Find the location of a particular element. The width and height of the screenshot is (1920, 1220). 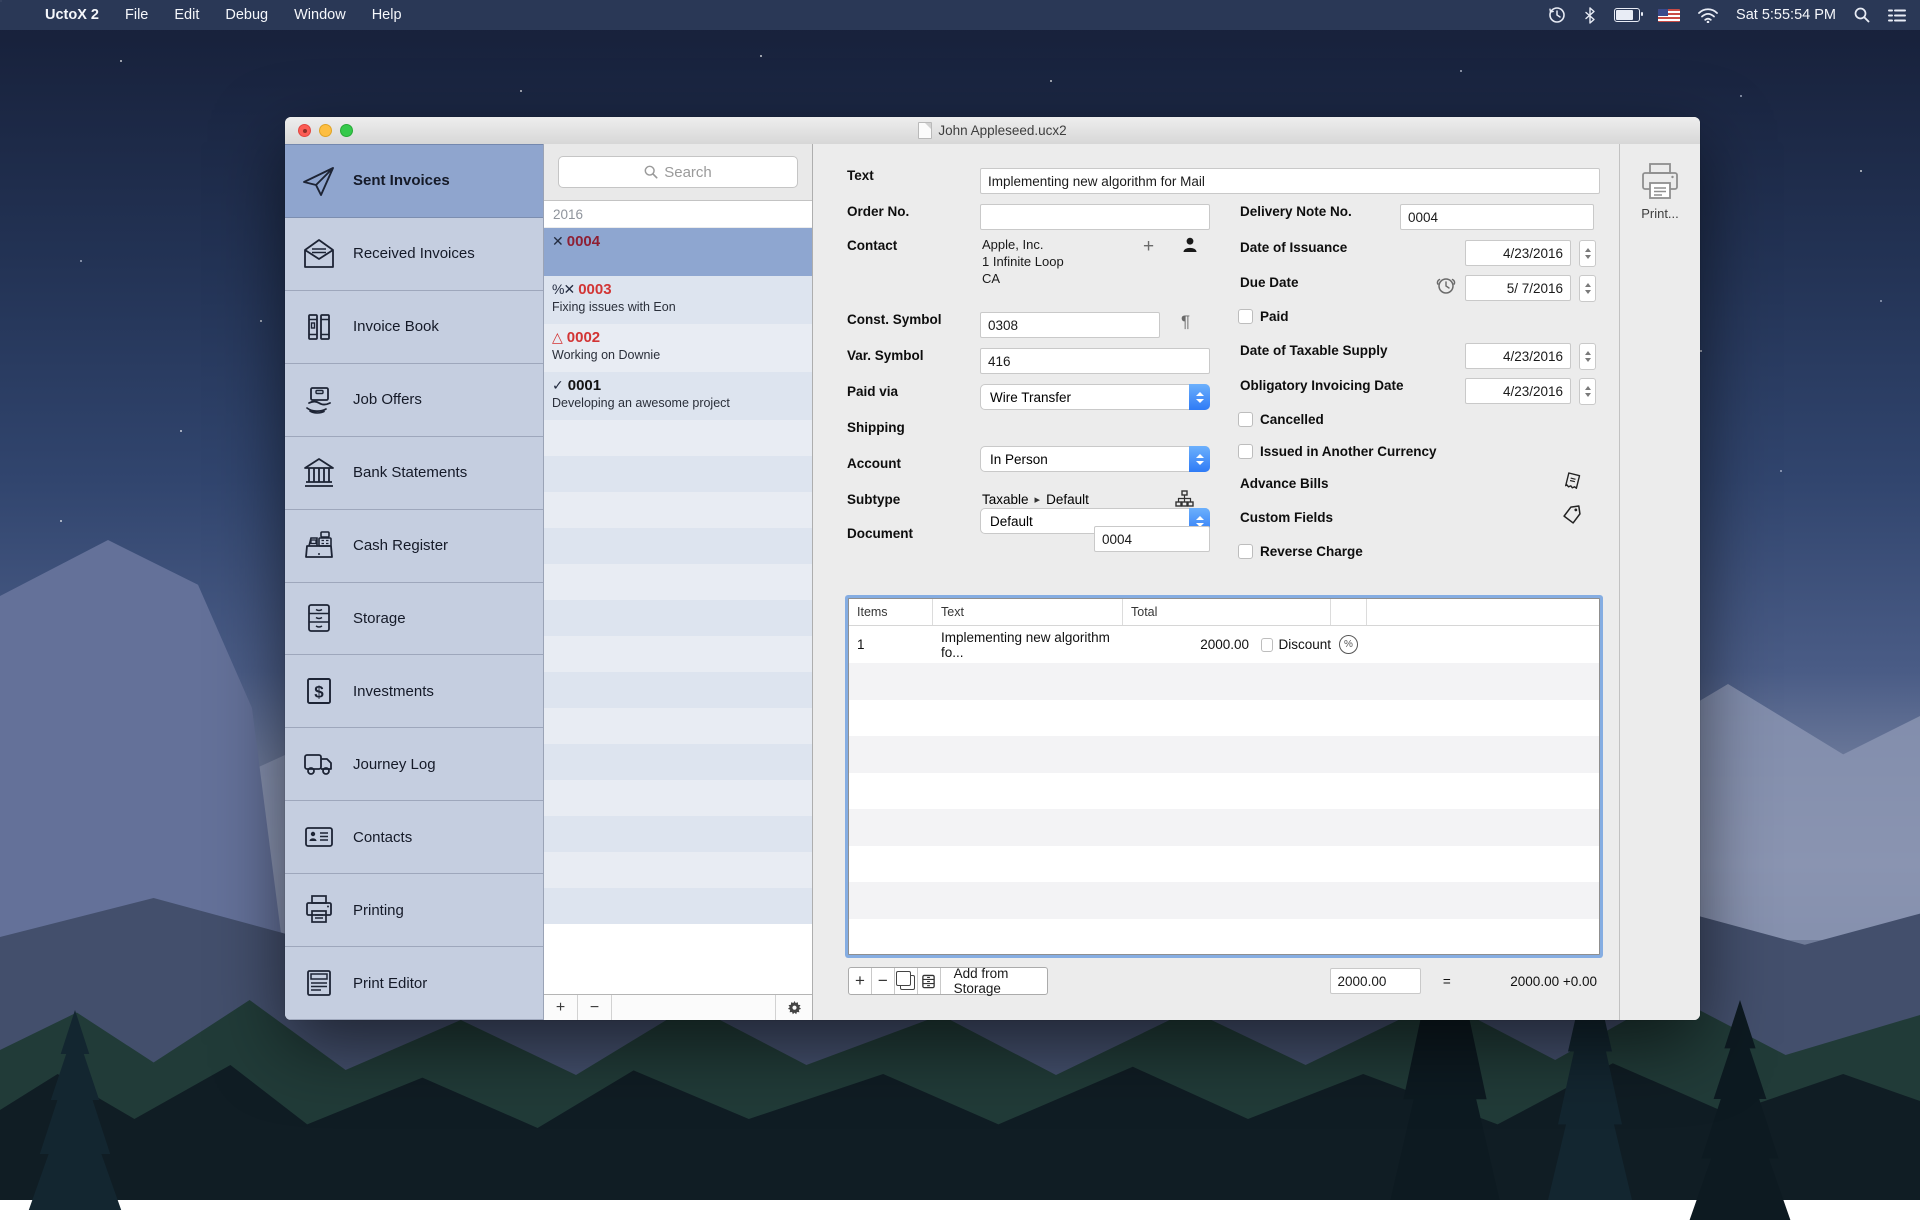

remove-invoice-button: − is located at coordinates (595, 1007).